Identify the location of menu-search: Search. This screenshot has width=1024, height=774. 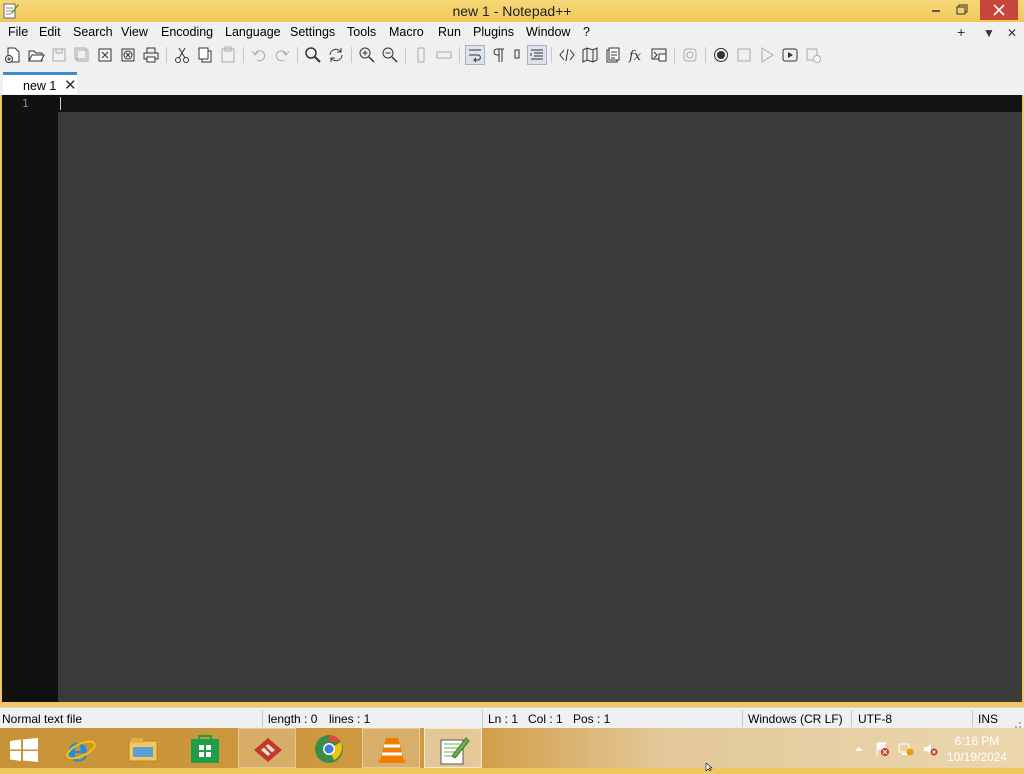
(93, 32).